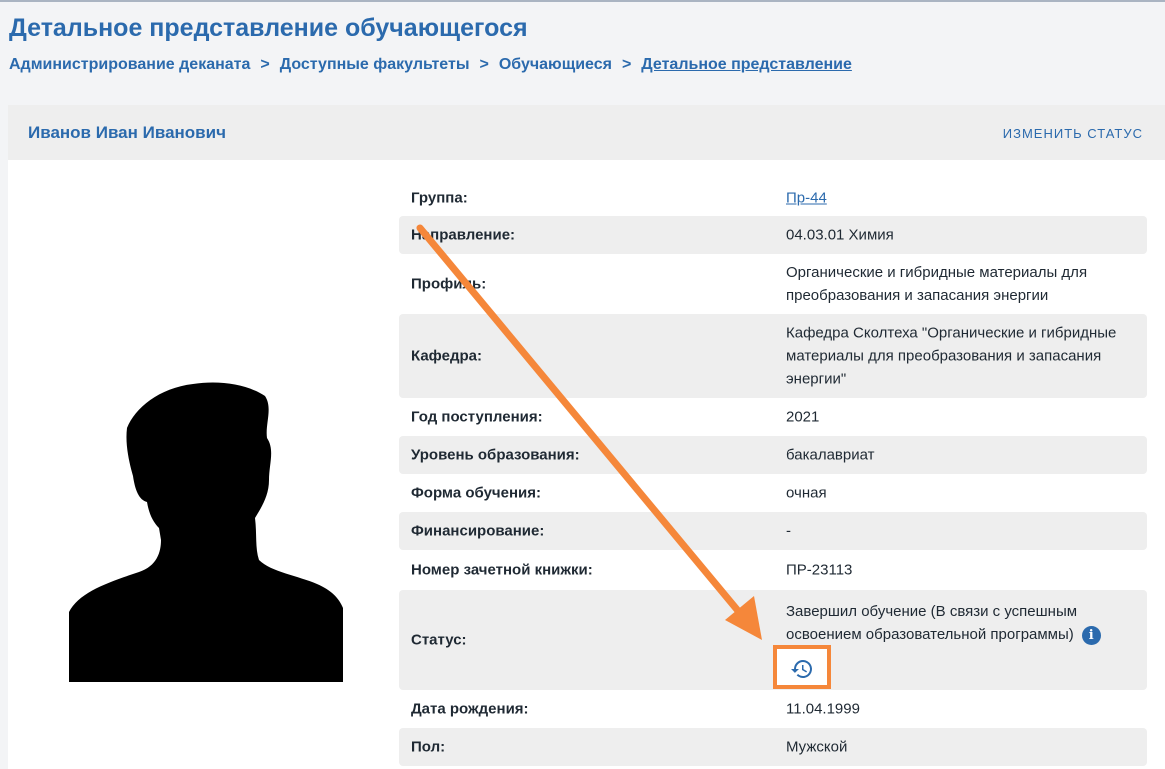 This screenshot has height=769, width=1165. Describe the element at coordinates (439, 198) in the screenshot. I see `field-label: Группа:` at that location.